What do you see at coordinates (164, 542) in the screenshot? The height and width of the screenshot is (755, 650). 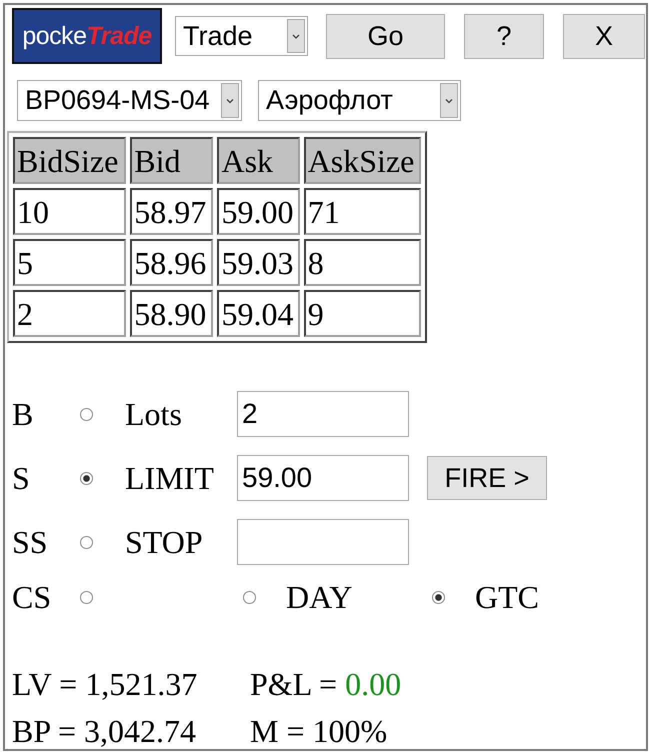 I see `field-label: STOP` at bounding box center [164, 542].